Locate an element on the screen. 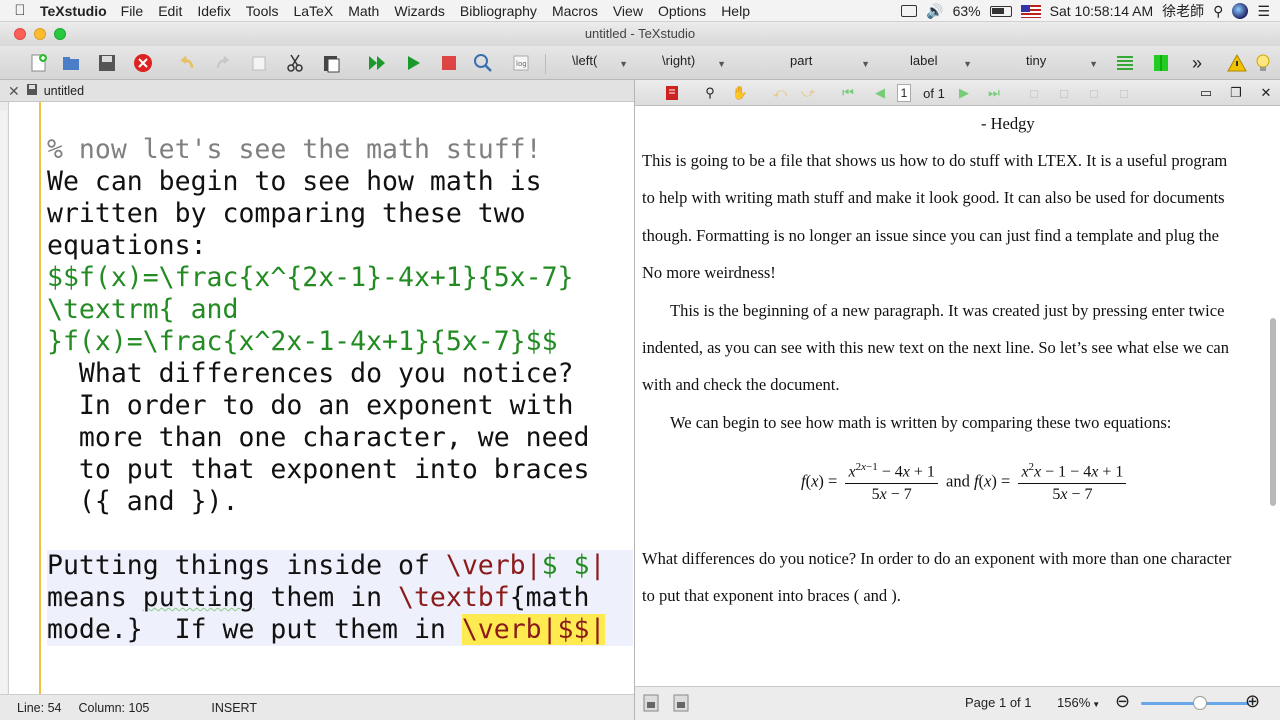 The width and height of the screenshot is (1280, 720). code-line: }f(x)=\frac{x^2x-1-4x+1}{5x-7}$$ is located at coordinates (340, 342).